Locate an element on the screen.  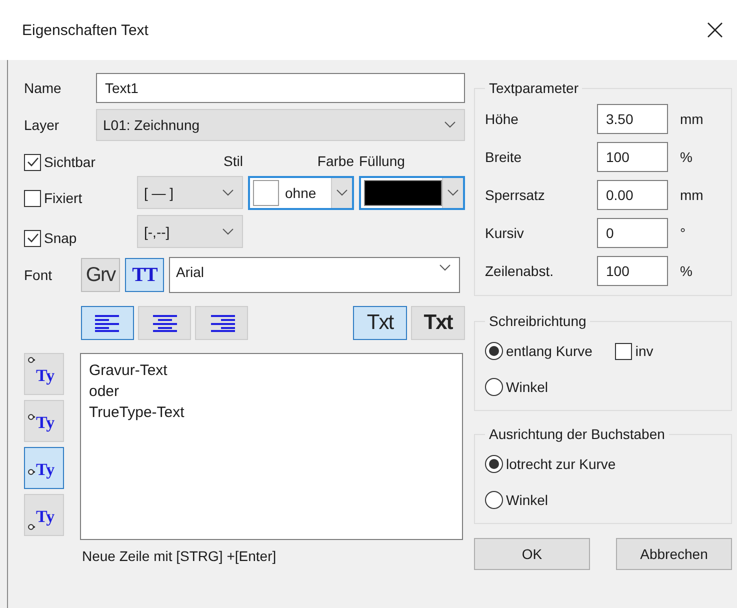
dialog-button: OK is located at coordinates (532, 554).